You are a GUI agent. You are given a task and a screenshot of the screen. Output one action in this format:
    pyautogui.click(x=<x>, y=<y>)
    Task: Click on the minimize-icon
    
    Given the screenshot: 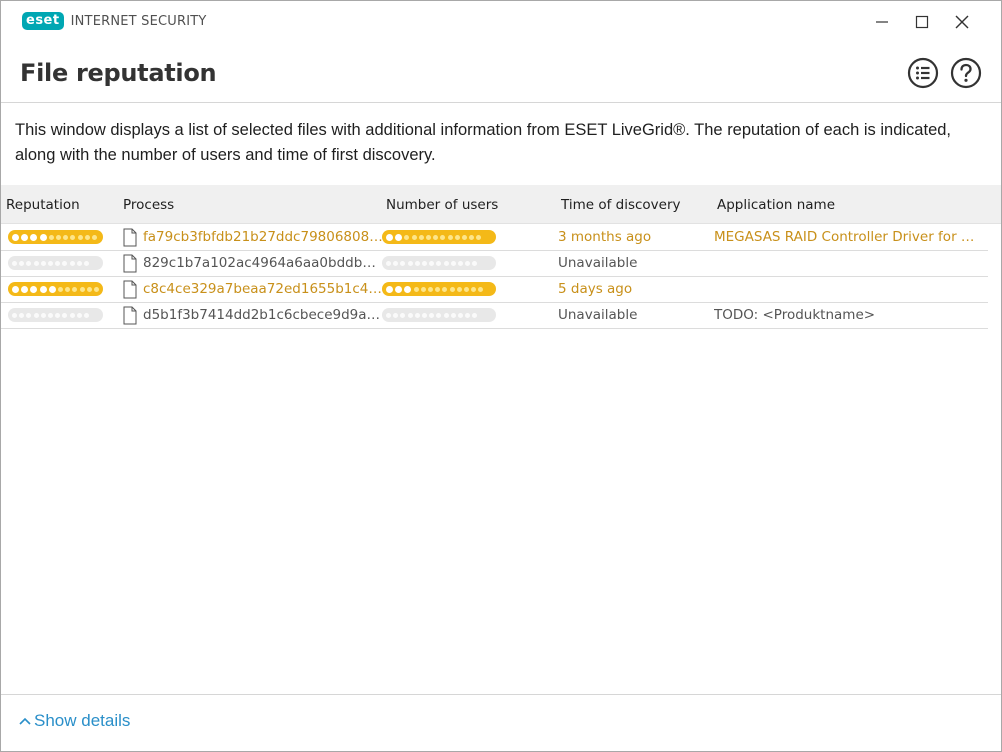 What is the action you would take?
    pyautogui.click(x=882, y=22)
    